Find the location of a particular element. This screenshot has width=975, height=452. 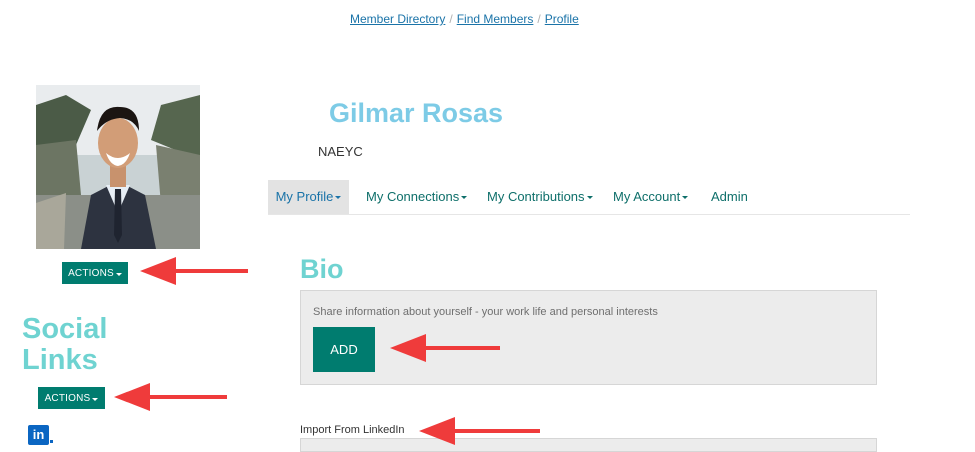

tab-label: My Account is located at coordinates (647, 196).